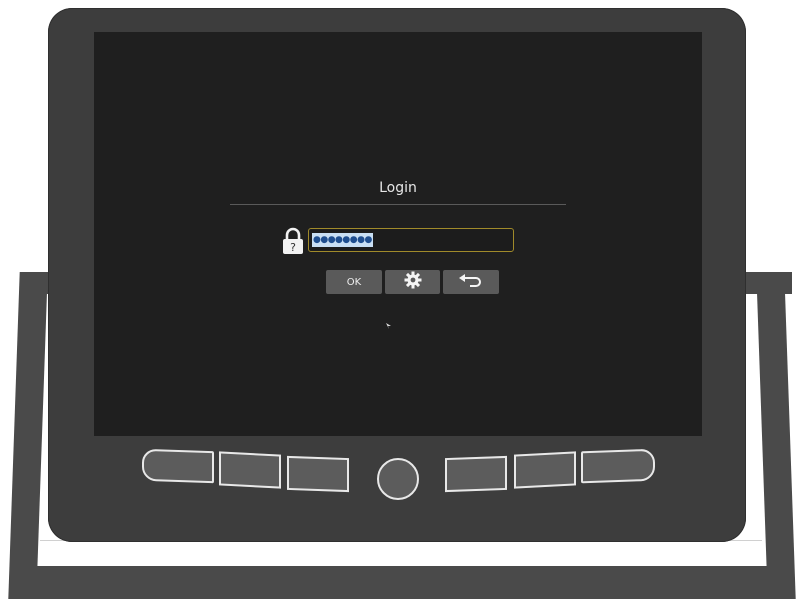 This screenshot has height=599, width=796. Describe the element at coordinates (402, 582) in the screenshot. I see `stand-base` at that location.